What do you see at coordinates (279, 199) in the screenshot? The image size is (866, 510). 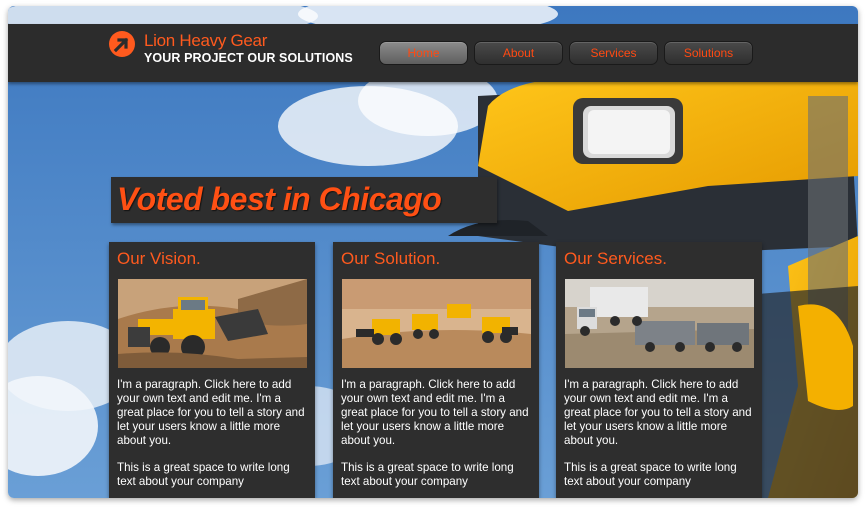 I see `hero-headline: Voted best in Chicago` at bounding box center [279, 199].